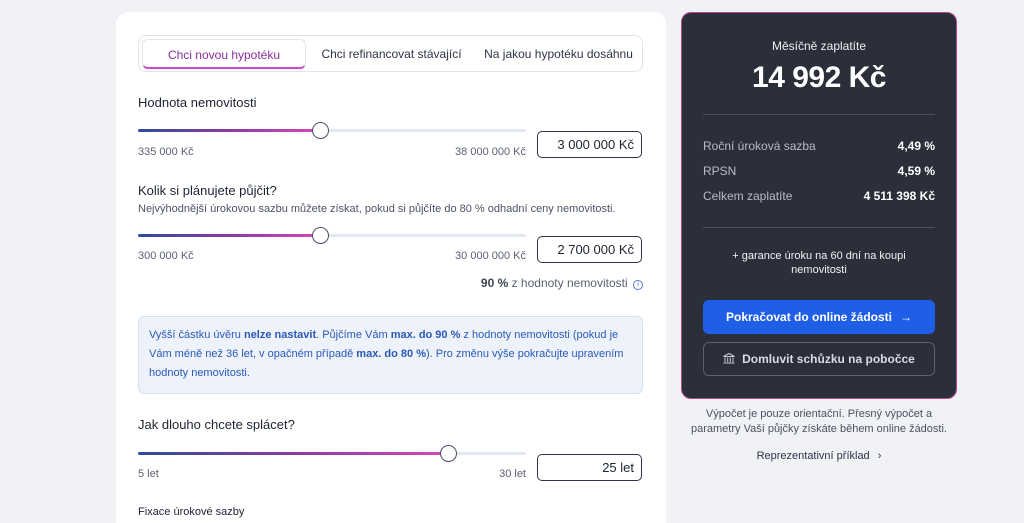  I want to click on notice-bold: max. do 90 %, so click(425, 335).